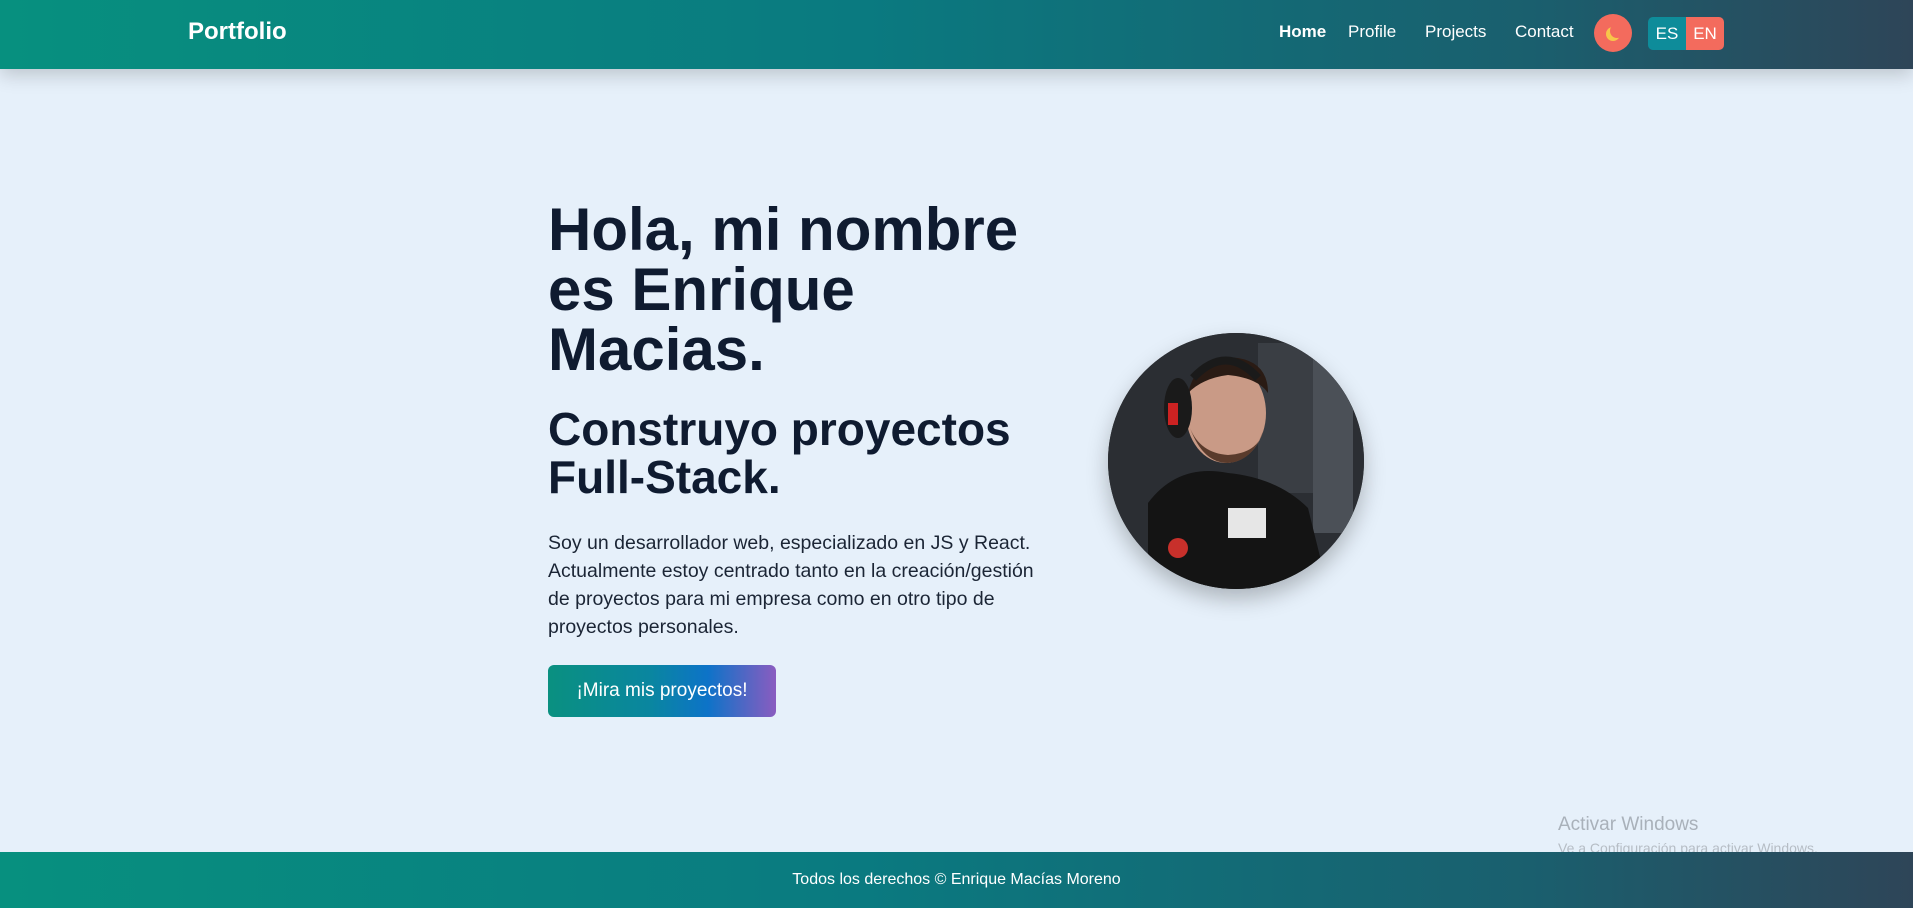  Describe the element at coordinates (662, 691) in the screenshot. I see `view-projects-button: ¡Mira mis proyectos!` at that location.